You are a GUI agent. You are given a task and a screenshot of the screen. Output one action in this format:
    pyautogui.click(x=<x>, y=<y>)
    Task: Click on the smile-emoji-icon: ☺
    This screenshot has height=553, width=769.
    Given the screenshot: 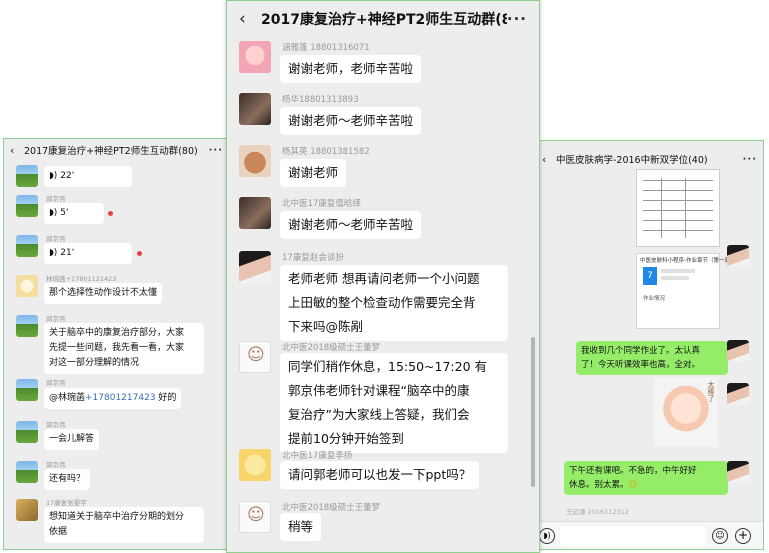 What is the action you would take?
    pyautogui.click(x=633, y=485)
    